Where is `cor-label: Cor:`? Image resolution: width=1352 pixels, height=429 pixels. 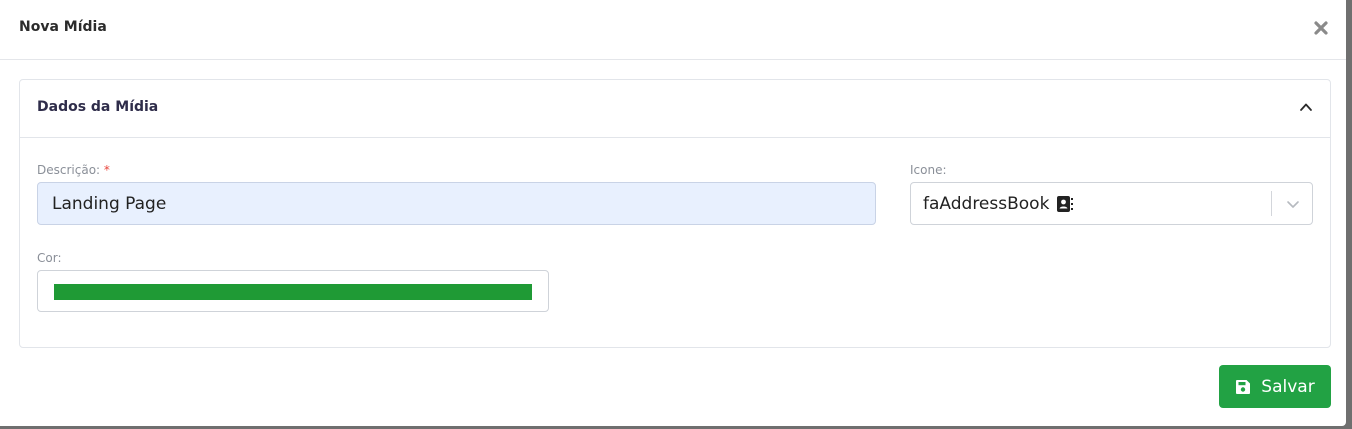 cor-label: Cor: is located at coordinates (49, 258).